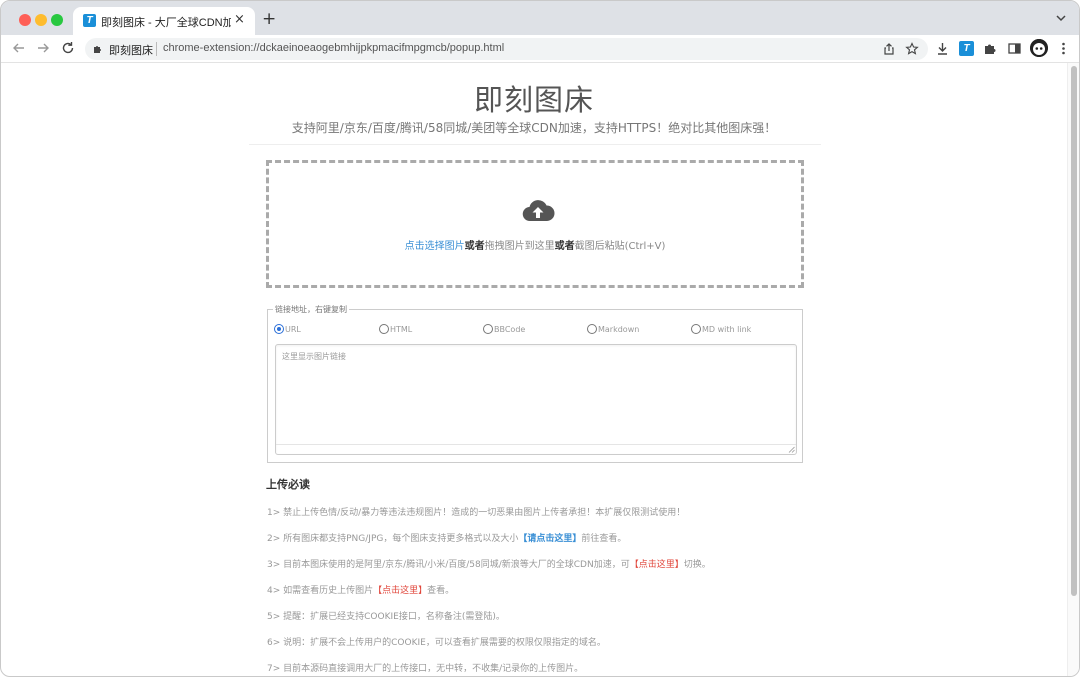 The image size is (1080, 677). Describe the element at coordinates (435, 246) in the screenshot. I see `select-image-link: 点击选择图片` at that location.